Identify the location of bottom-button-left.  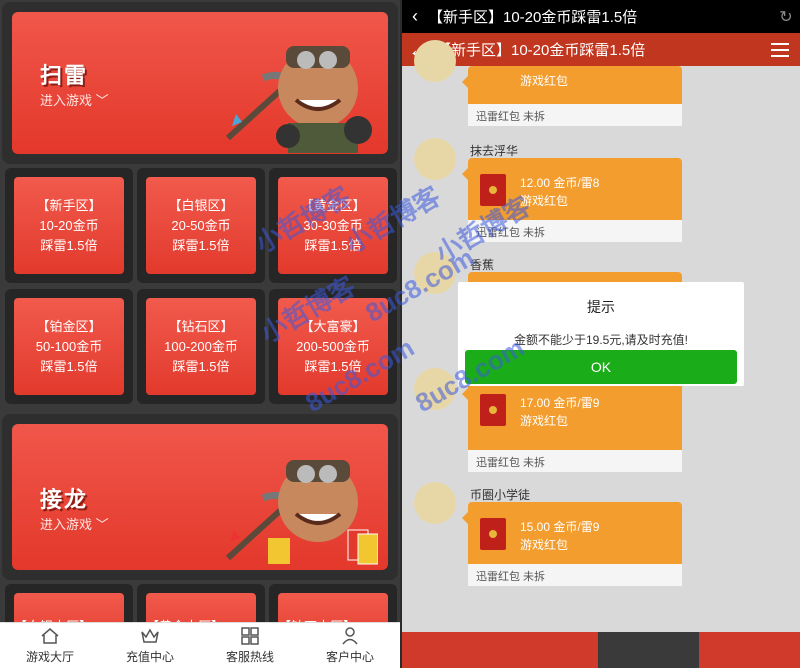
(500, 650).